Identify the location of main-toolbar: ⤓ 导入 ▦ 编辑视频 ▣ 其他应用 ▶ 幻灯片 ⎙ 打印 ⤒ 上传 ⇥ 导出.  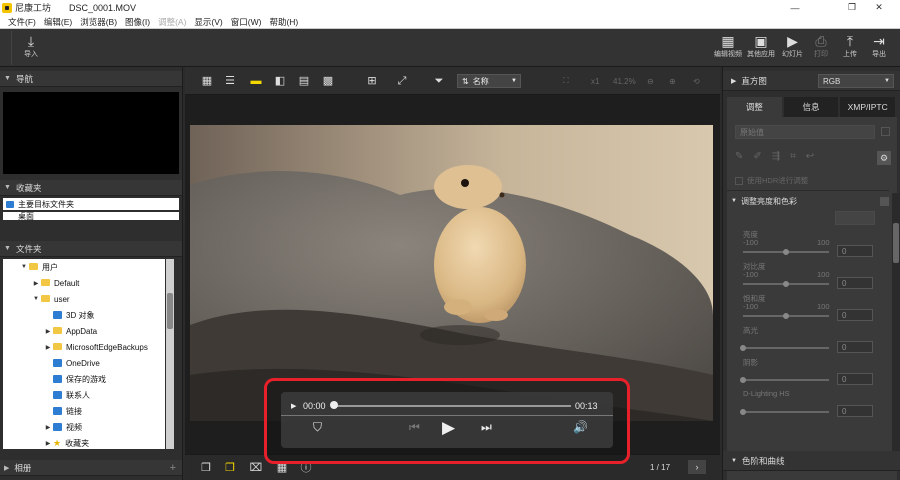
(450, 48).